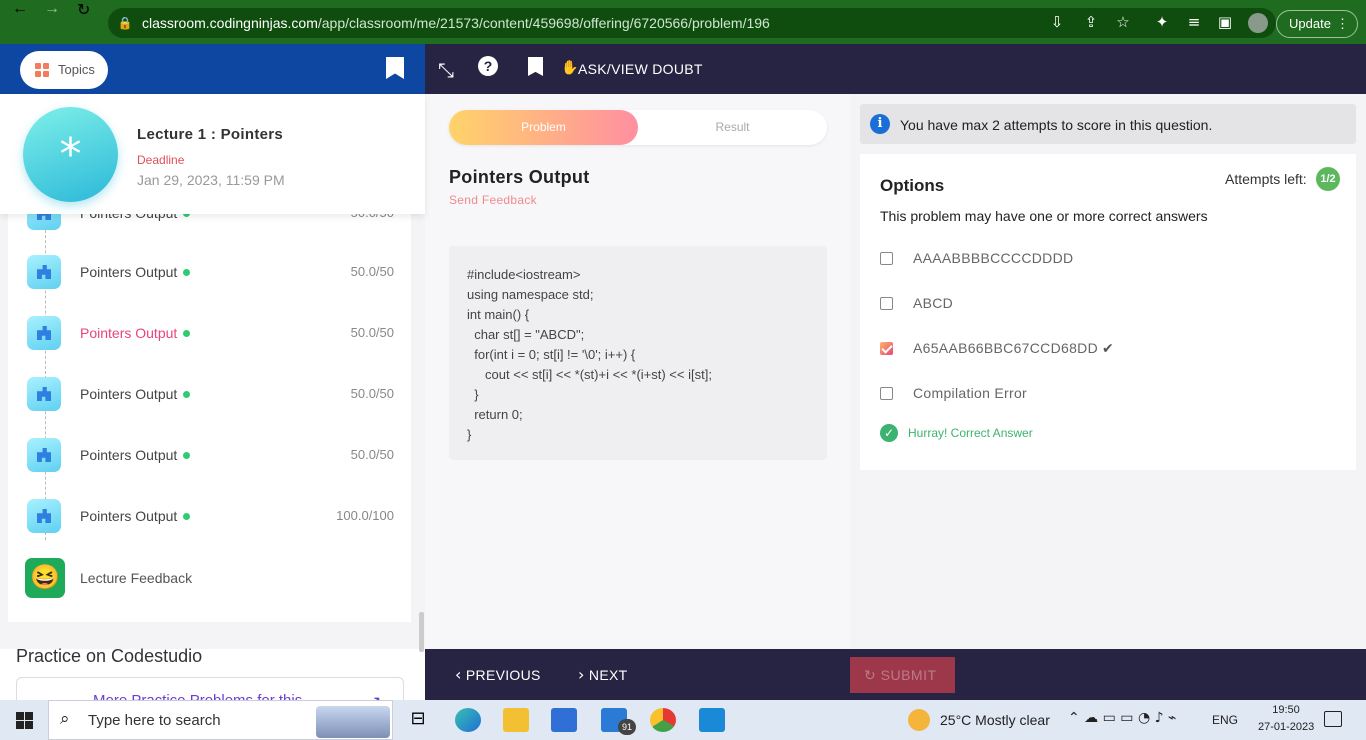 The height and width of the screenshot is (740, 1366). What do you see at coordinates (880, 124) in the screenshot?
I see `info-icon: i` at bounding box center [880, 124].